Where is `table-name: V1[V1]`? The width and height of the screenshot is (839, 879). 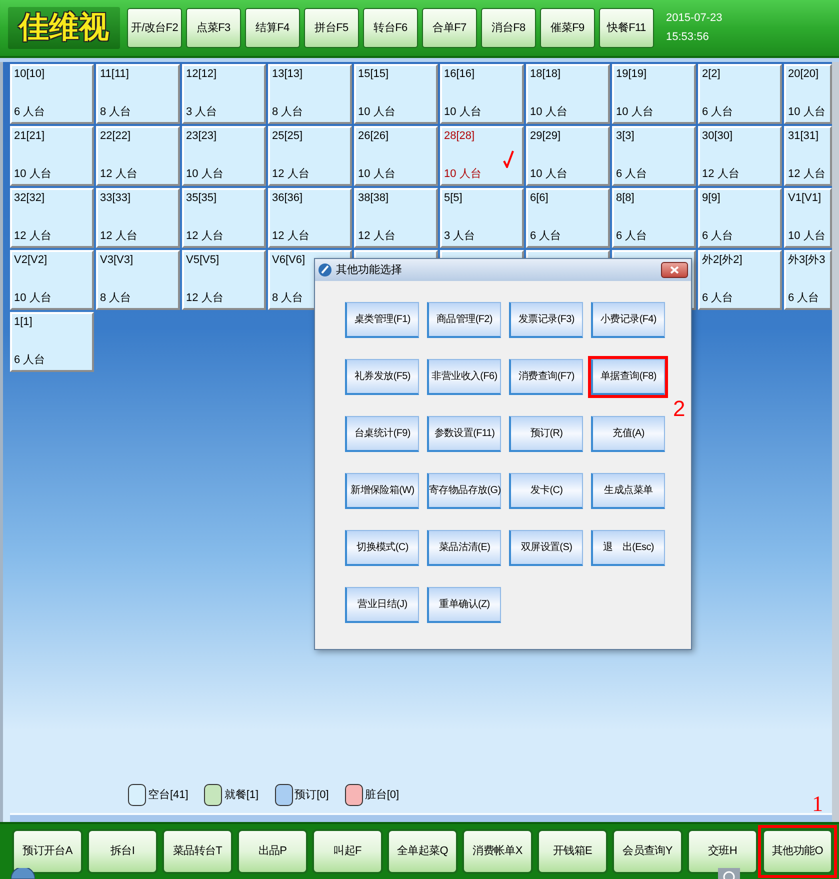
table-name: V1[V1] is located at coordinates (805, 198).